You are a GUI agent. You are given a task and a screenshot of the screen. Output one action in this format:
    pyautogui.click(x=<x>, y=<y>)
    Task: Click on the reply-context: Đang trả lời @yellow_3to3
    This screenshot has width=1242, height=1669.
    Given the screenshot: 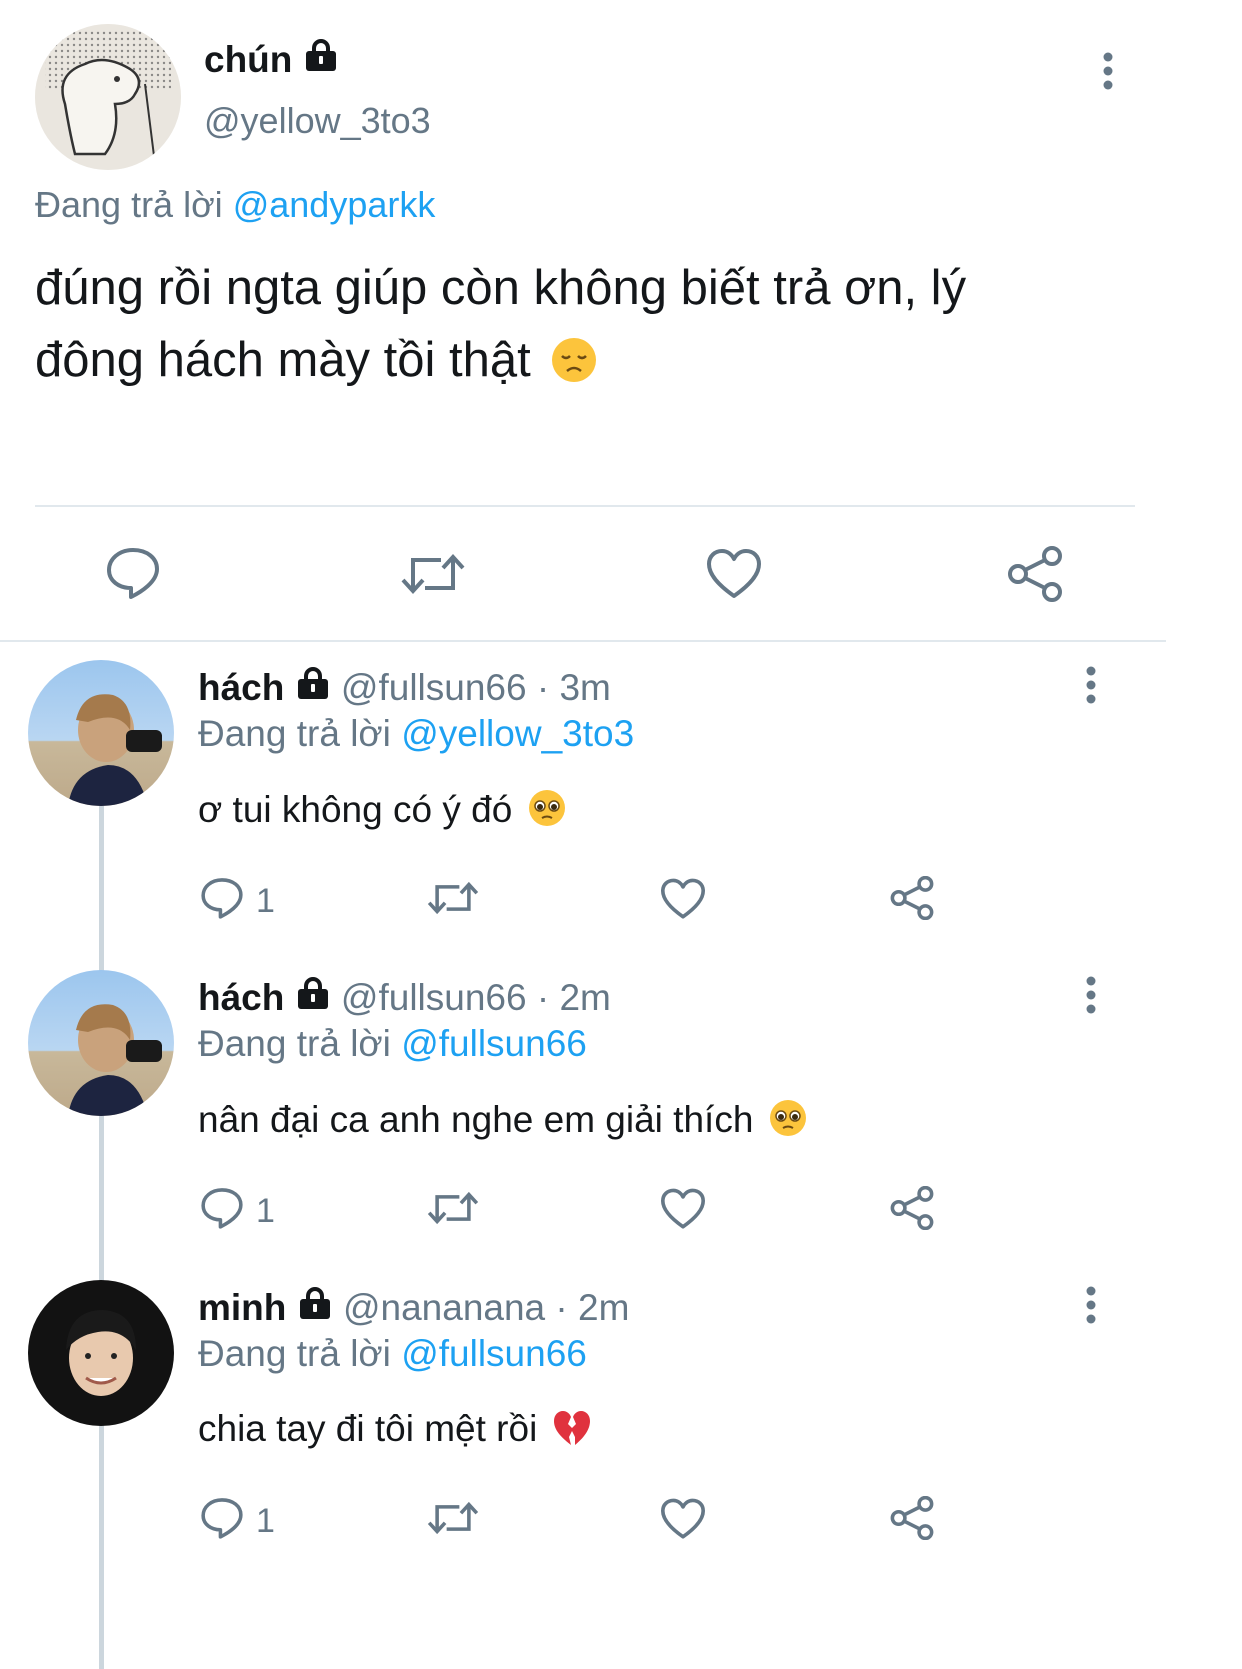 What is the action you would take?
    pyautogui.click(x=416, y=734)
    